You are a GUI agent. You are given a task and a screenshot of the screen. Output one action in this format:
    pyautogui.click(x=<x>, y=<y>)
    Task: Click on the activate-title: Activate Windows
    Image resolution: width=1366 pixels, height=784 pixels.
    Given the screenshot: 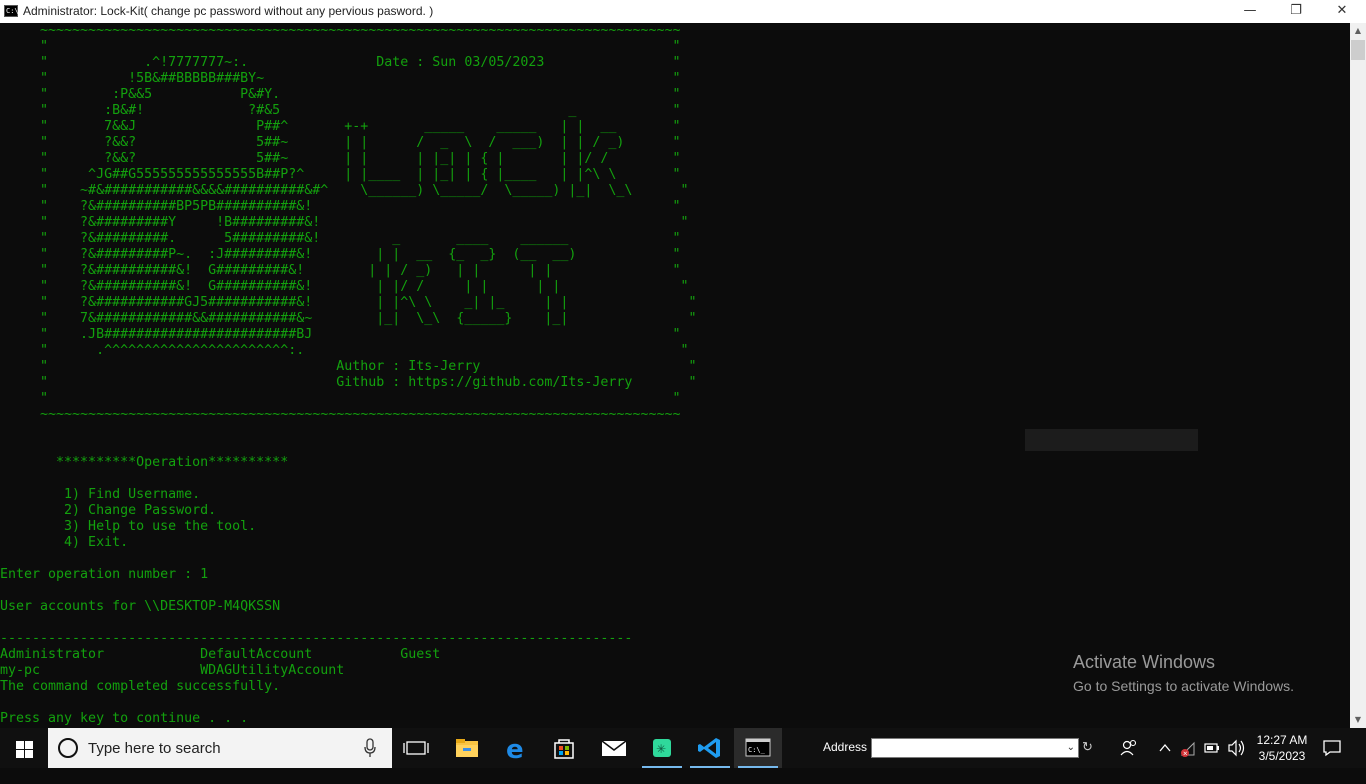 What is the action you would take?
    pyautogui.click(x=1144, y=662)
    